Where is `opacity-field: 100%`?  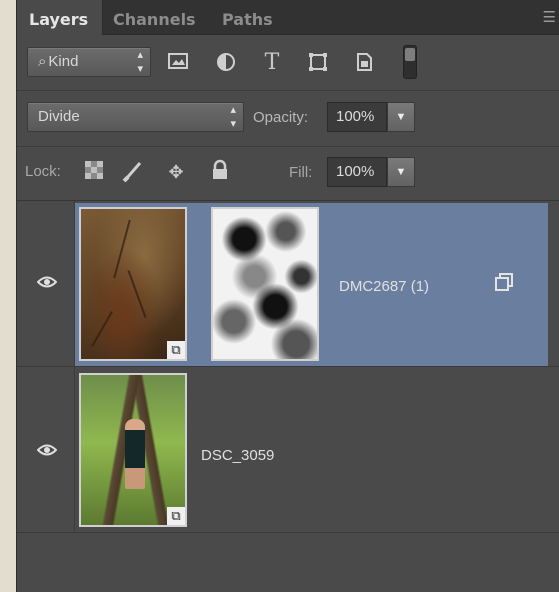
opacity-field: 100% is located at coordinates (357, 117).